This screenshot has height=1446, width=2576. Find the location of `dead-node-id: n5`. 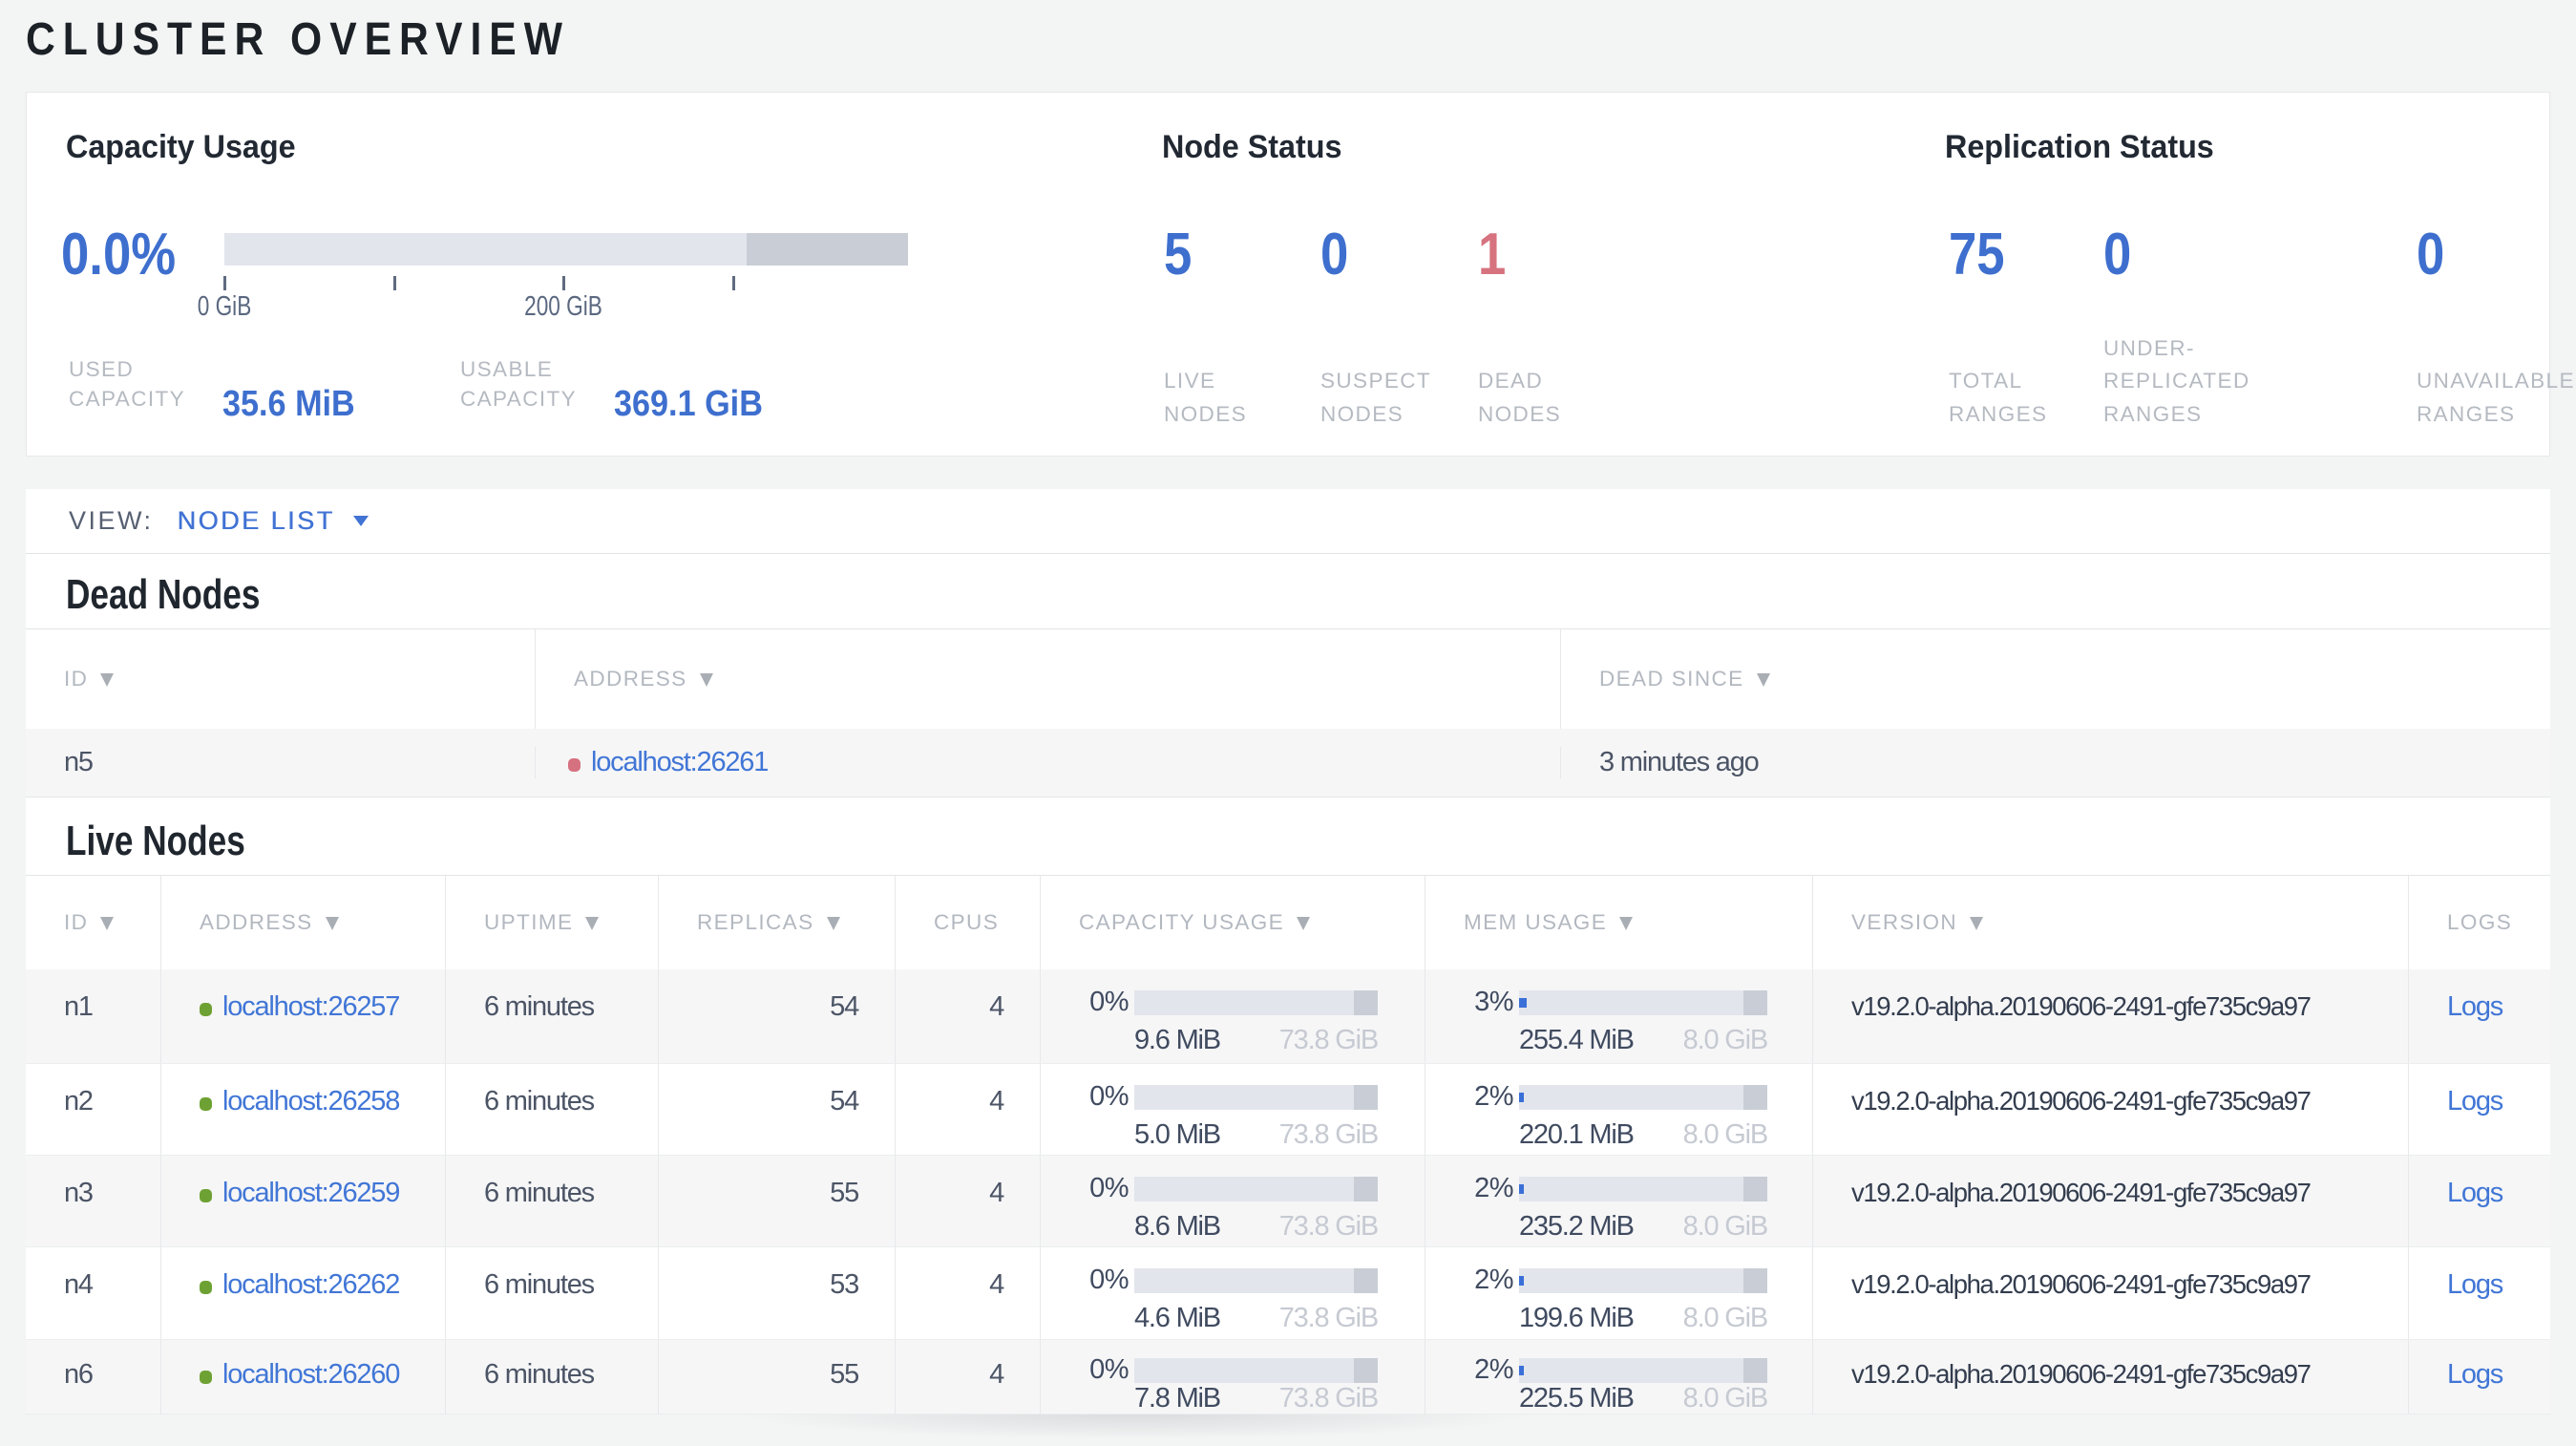

dead-node-id: n5 is located at coordinates (79, 762).